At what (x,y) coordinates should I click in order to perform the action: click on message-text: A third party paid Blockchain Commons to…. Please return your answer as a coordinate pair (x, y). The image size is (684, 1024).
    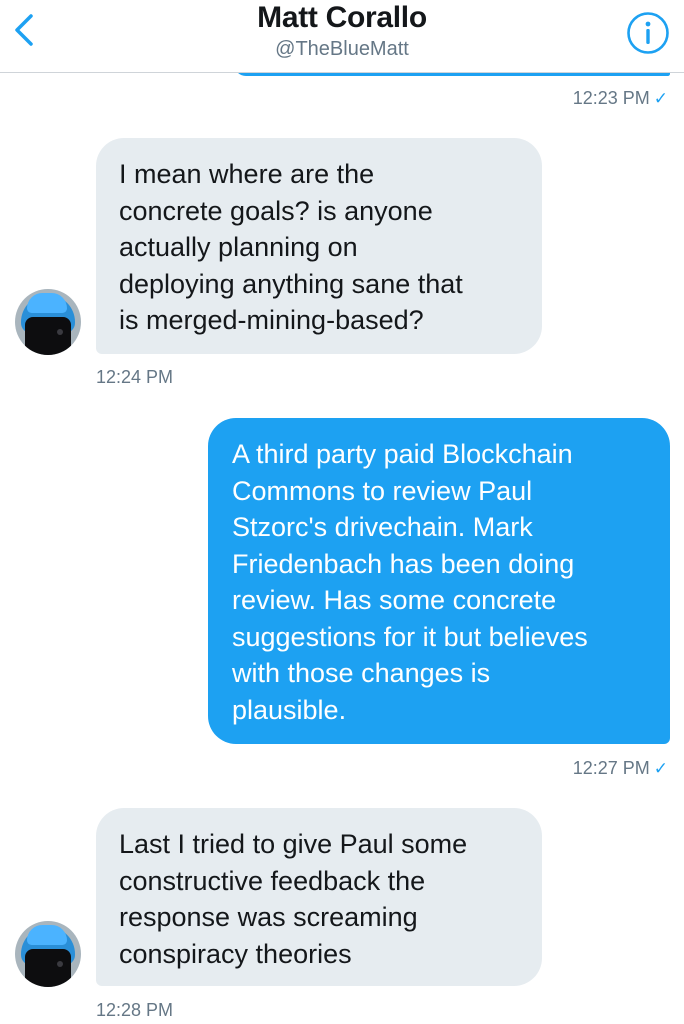
    Looking at the image, I should click on (410, 582).